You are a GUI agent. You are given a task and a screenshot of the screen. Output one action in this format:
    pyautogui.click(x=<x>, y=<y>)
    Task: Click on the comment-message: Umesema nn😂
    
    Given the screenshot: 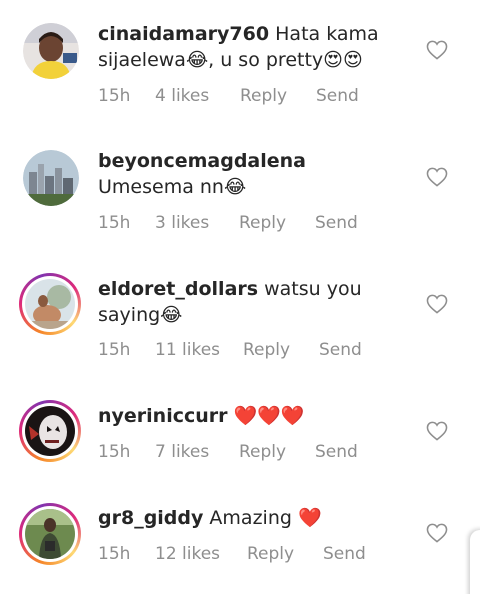 What is the action you would take?
    pyautogui.click(x=172, y=187)
    